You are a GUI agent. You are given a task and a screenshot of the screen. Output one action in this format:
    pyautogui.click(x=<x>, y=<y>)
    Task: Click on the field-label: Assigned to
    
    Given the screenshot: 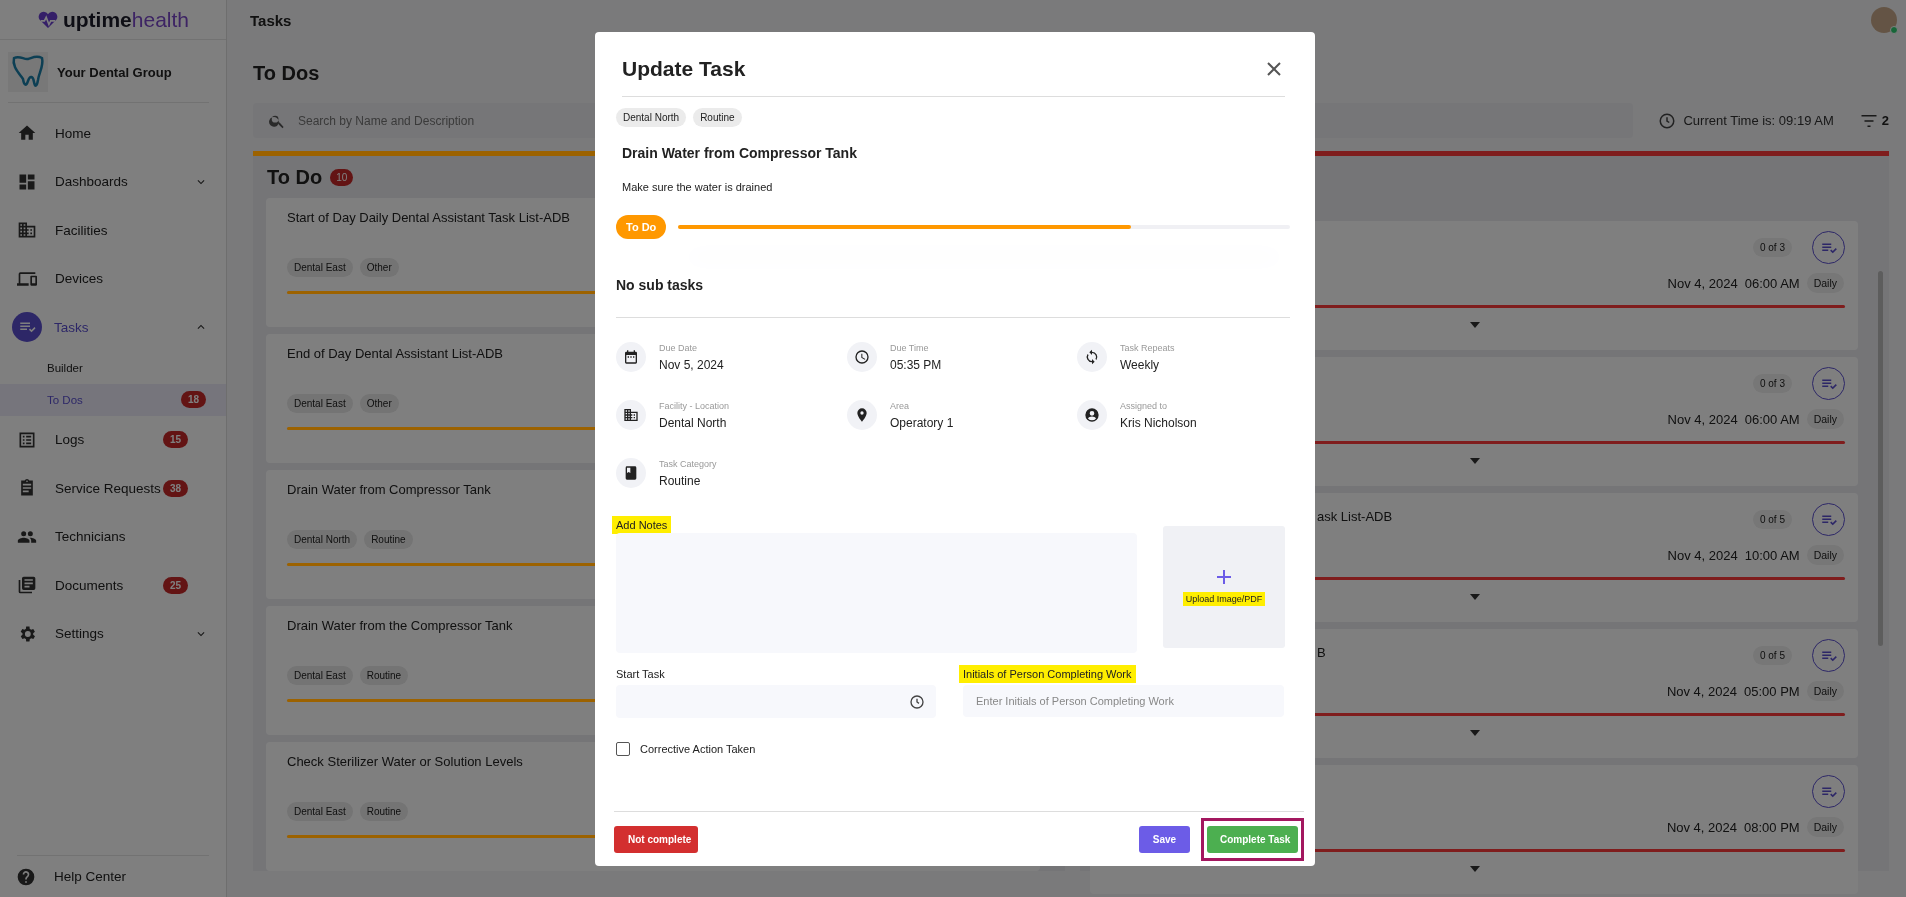 What is the action you would take?
    pyautogui.click(x=1144, y=405)
    